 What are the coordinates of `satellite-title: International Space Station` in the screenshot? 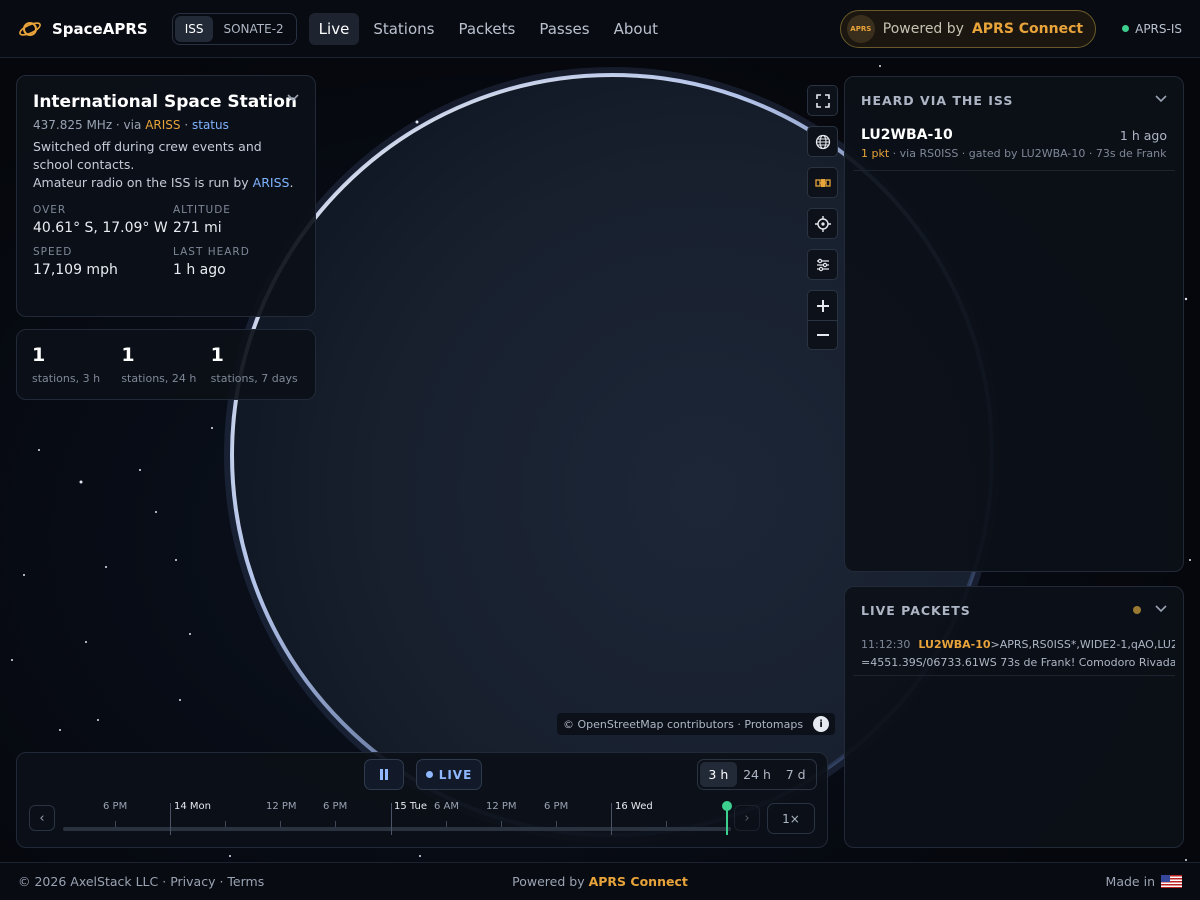 It's located at (165, 102).